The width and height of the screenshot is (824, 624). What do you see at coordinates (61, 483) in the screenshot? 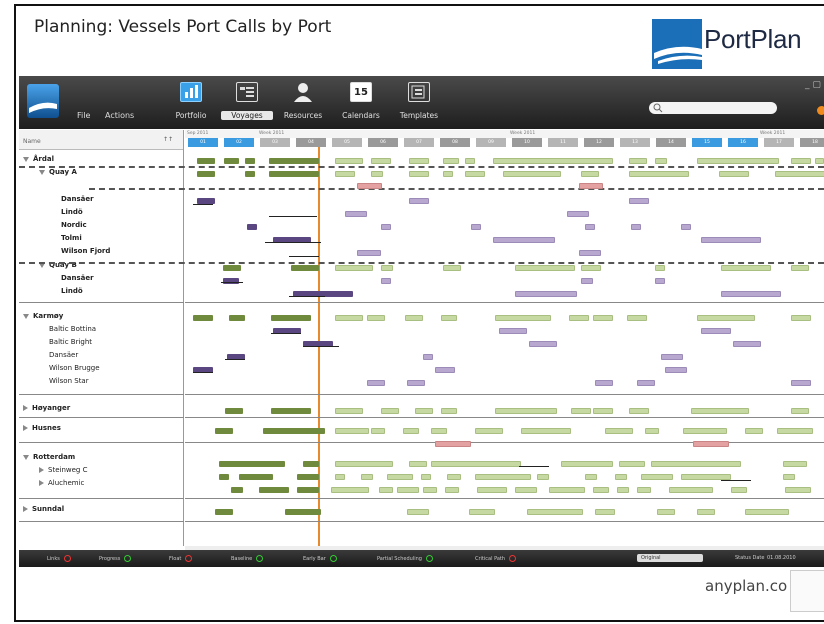
I see `tree-row: Aluchemic` at bounding box center [61, 483].